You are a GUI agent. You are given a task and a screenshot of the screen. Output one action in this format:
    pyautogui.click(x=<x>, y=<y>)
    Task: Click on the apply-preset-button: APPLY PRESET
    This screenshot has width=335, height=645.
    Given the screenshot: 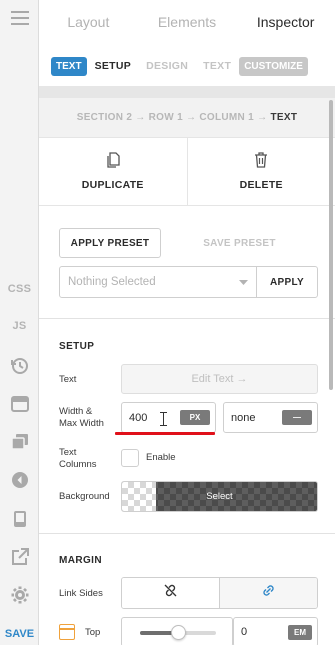 What is the action you would take?
    pyautogui.click(x=110, y=243)
    